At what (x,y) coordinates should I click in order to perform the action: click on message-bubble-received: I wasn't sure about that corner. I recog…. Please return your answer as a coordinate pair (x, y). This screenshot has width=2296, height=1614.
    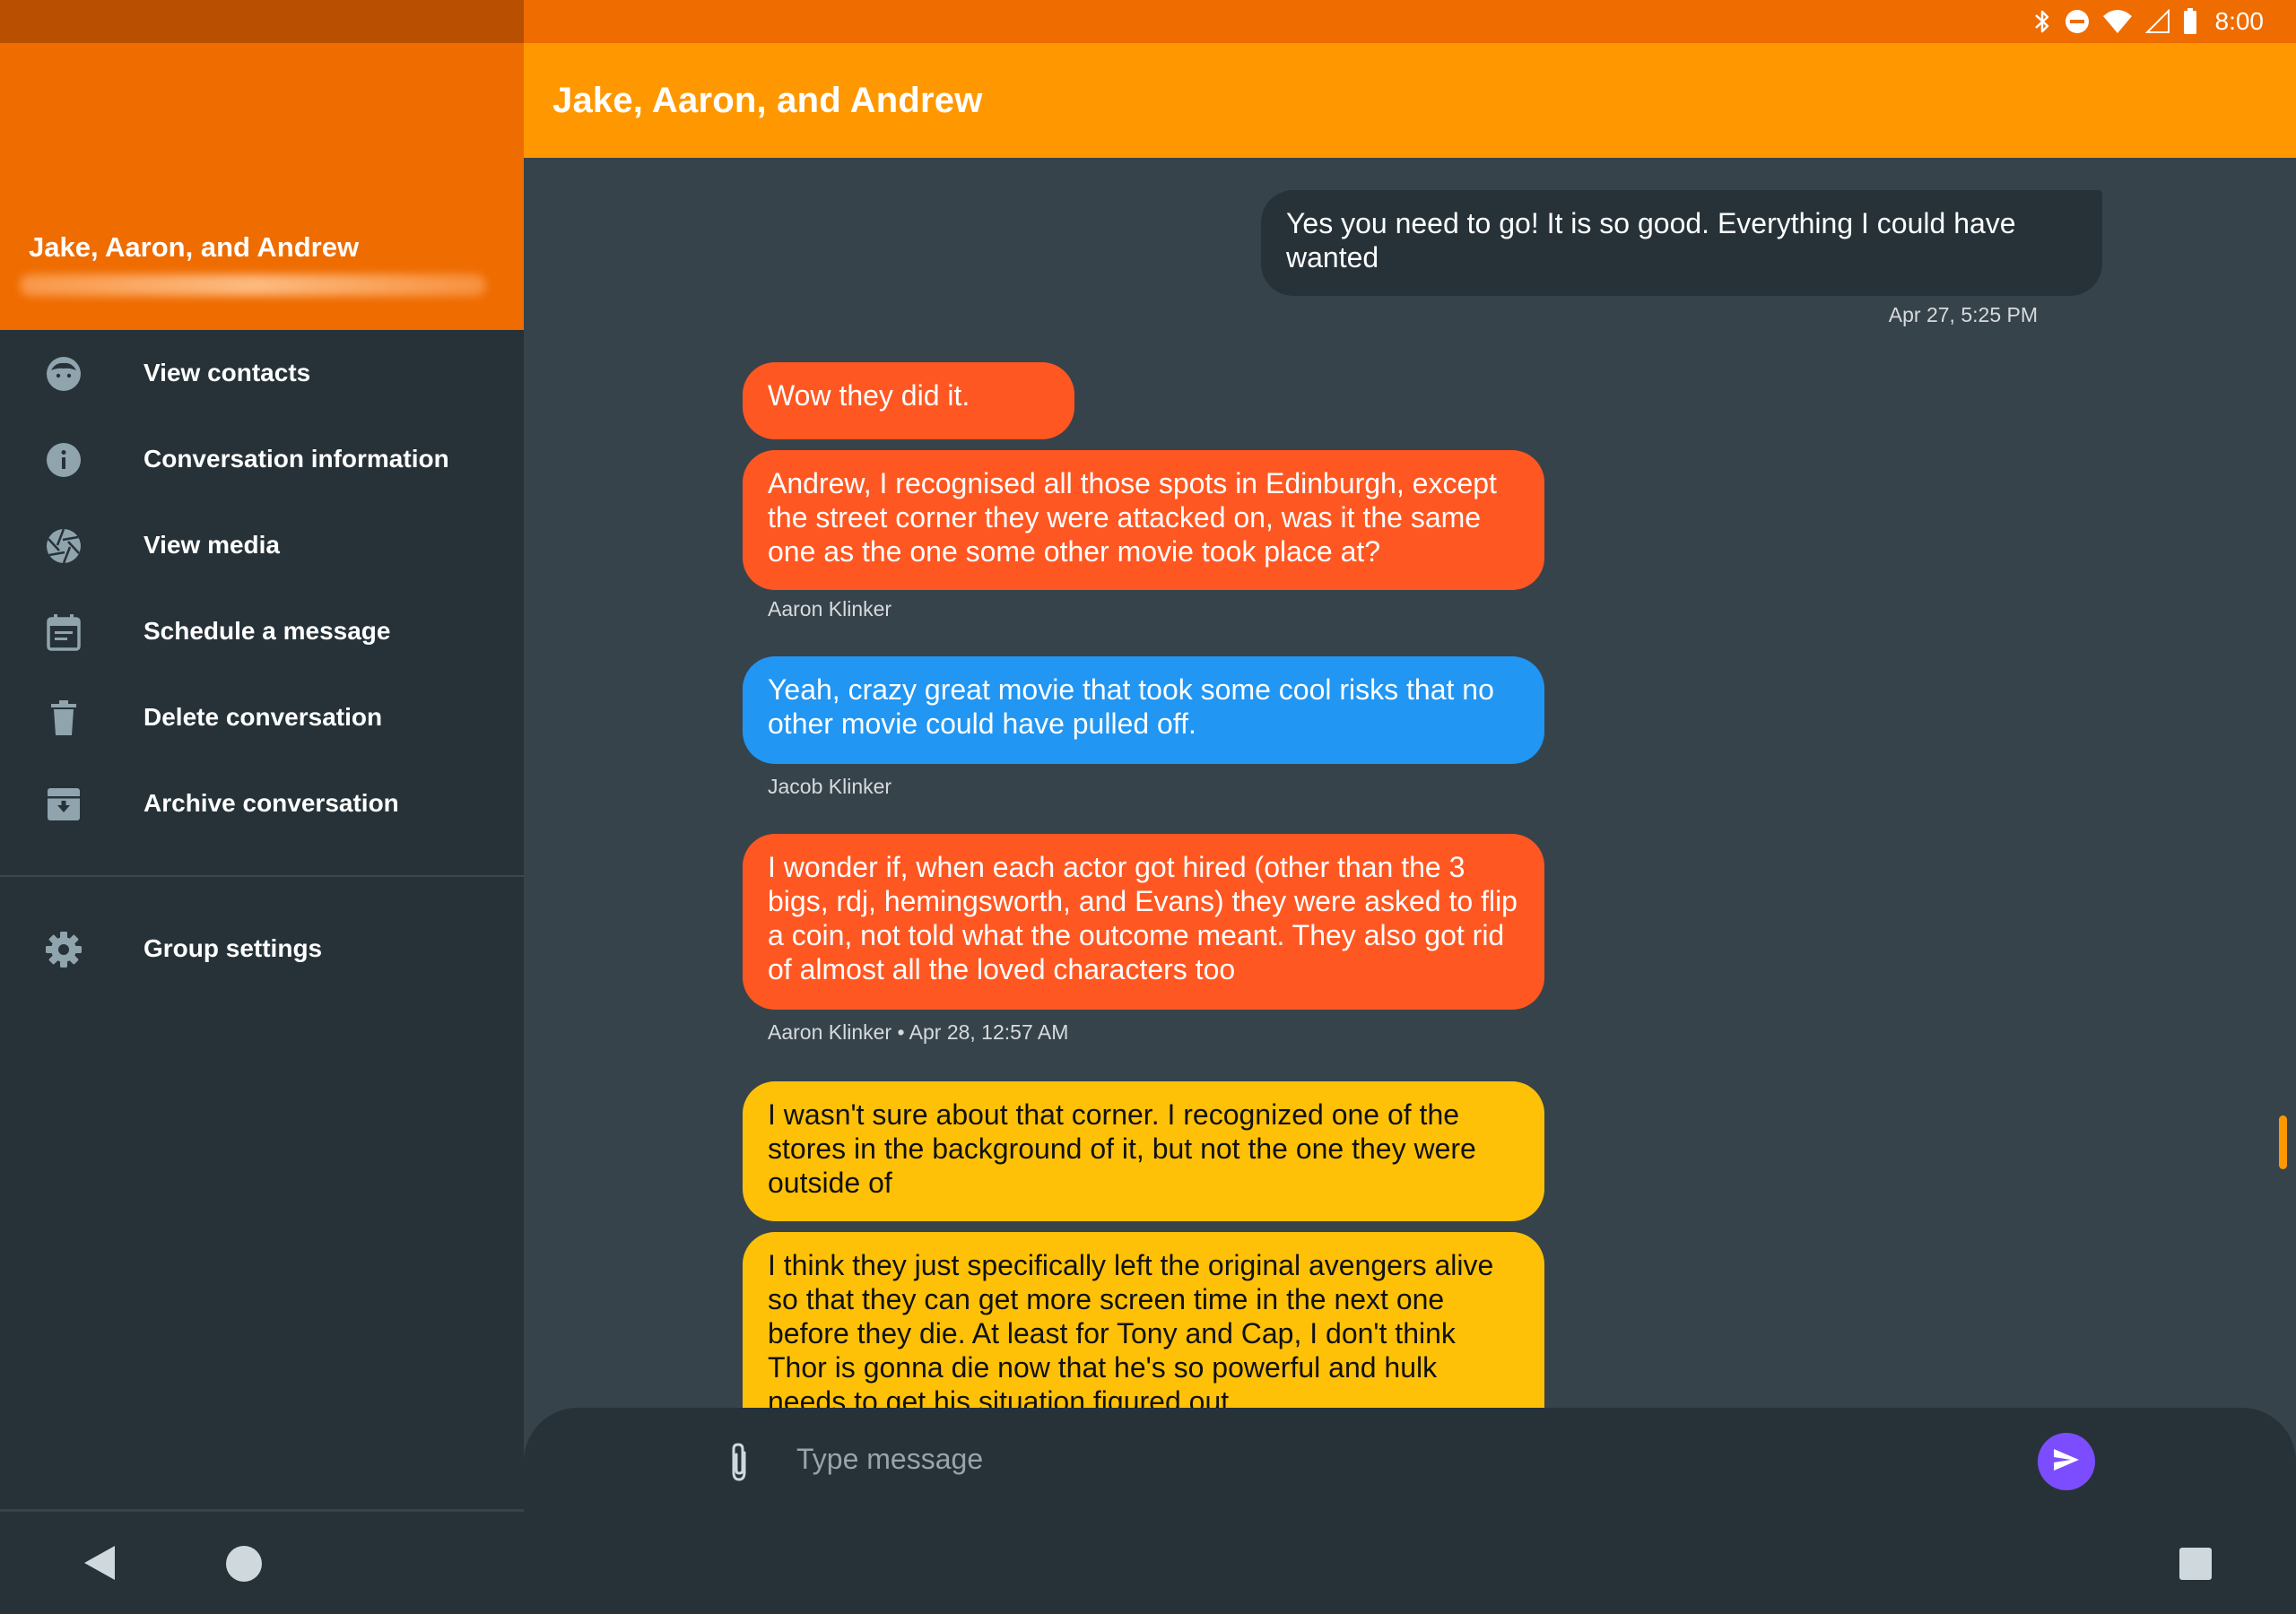
    Looking at the image, I should click on (1143, 1151).